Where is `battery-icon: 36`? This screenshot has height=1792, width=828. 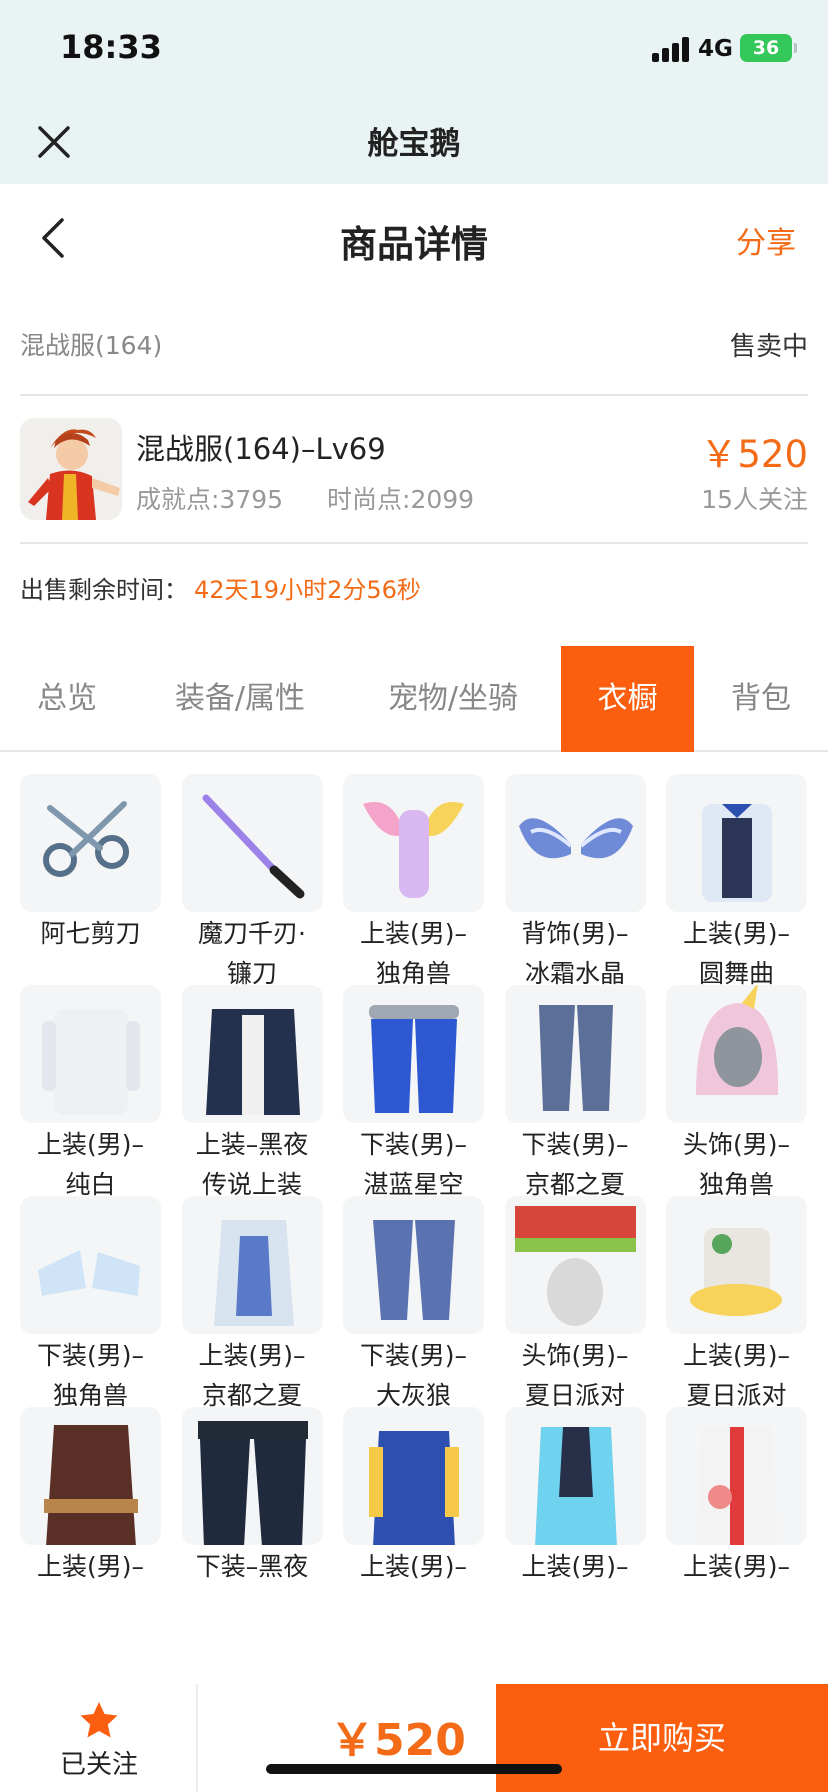
battery-icon: 36 is located at coordinates (768, 48).